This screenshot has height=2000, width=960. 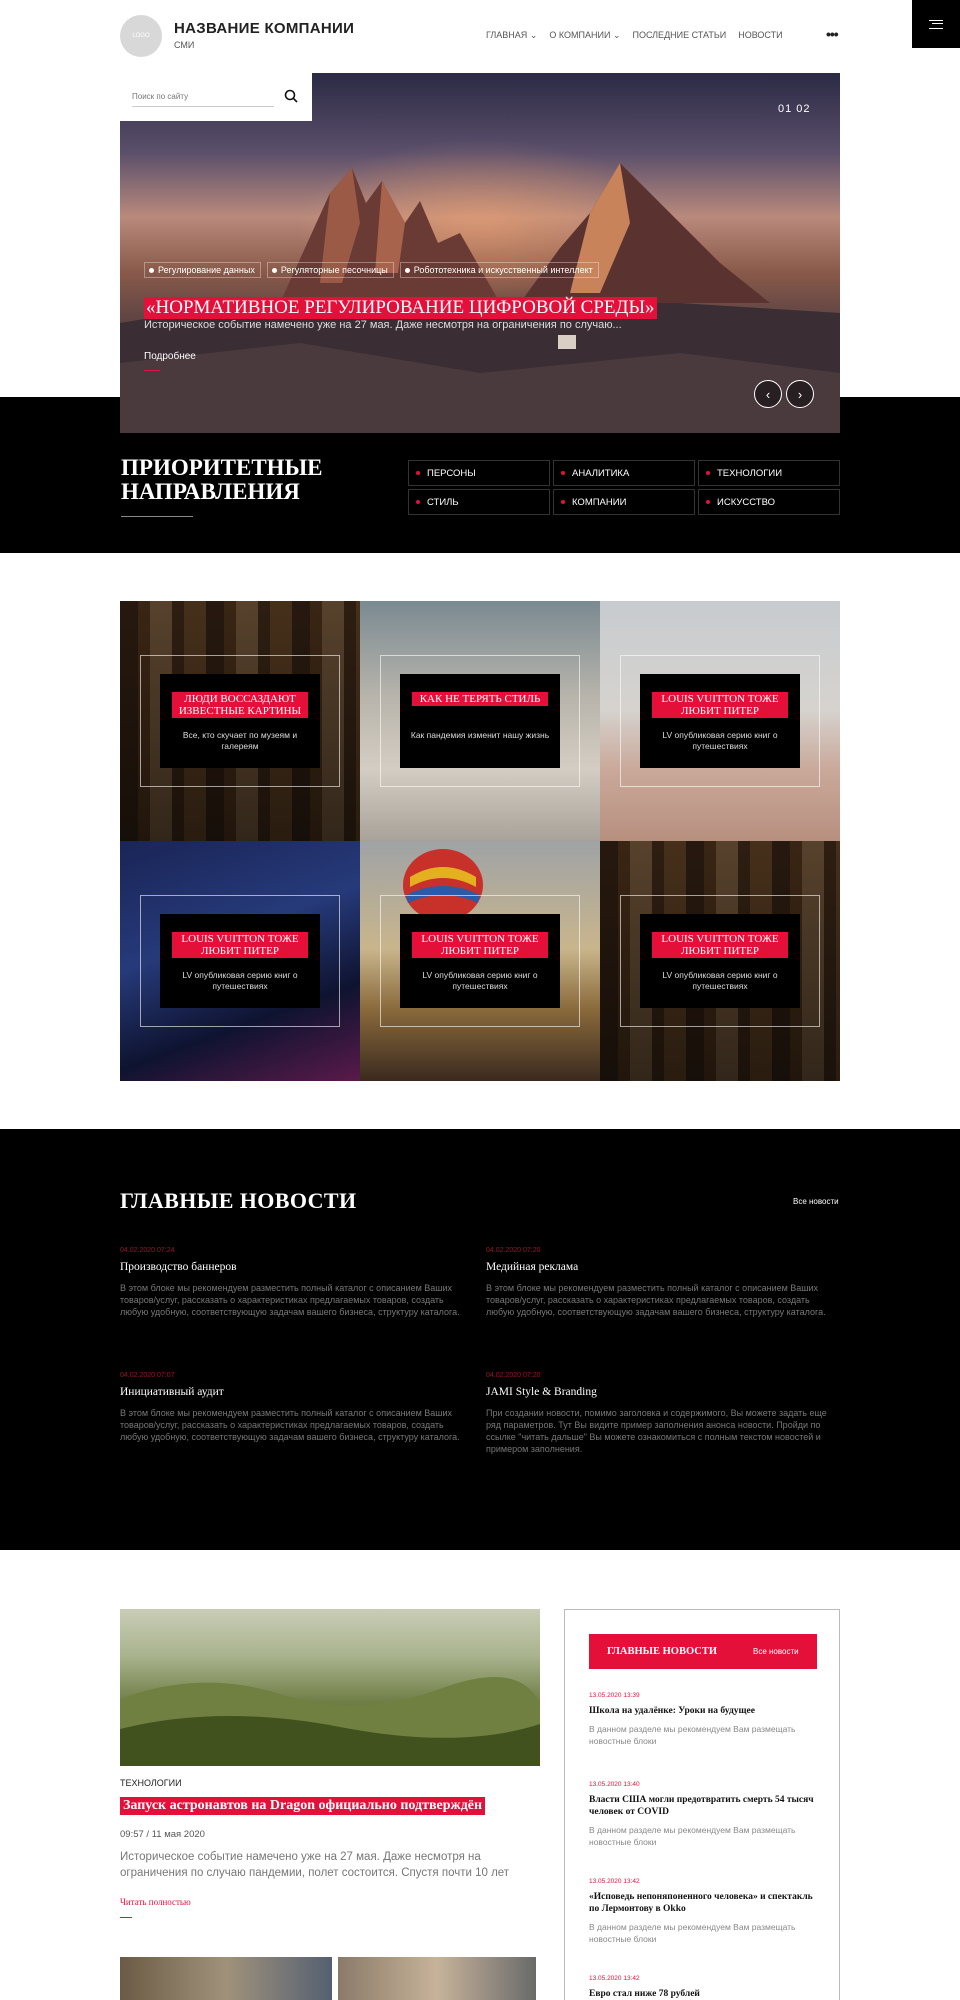 What do you see at coordinates (162, 1834) in the screenshot?
I see `article-time: 09:57 / 11 мая 2020` at bounding box center [162, 1834].